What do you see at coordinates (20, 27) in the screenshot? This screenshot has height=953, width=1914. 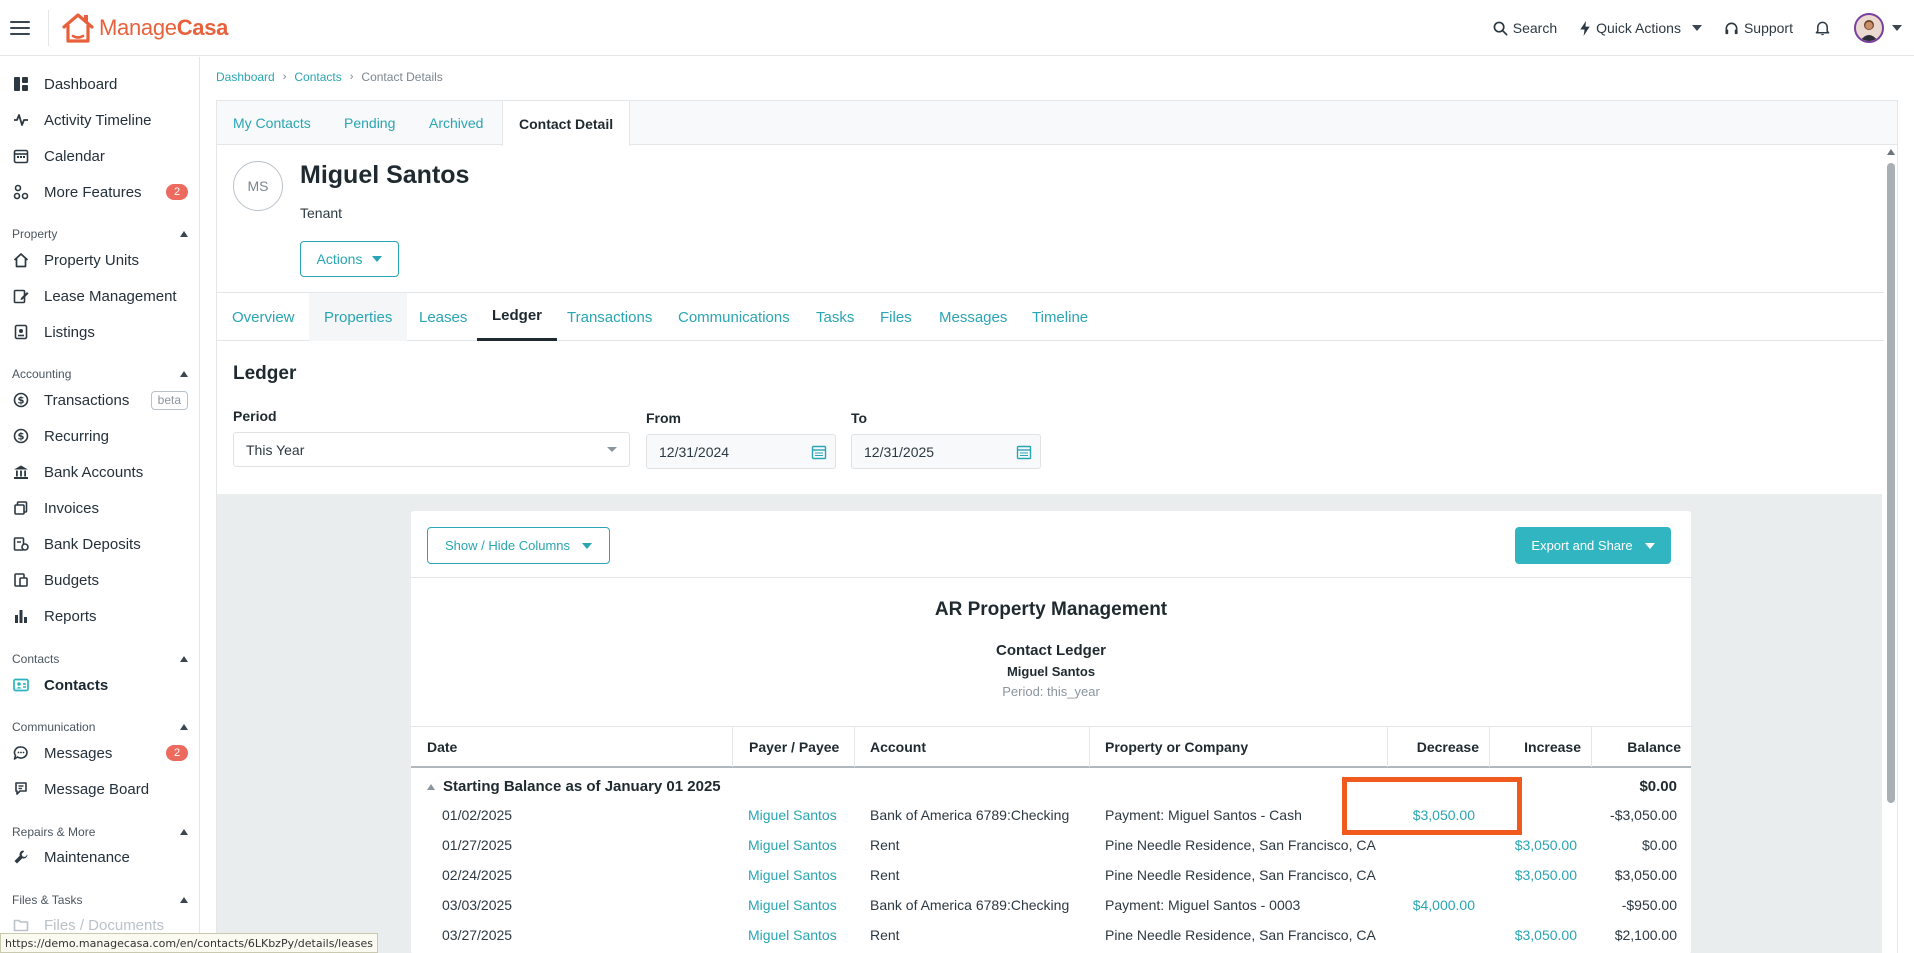 I see `menu-icon` at bounding box center [20, 27].